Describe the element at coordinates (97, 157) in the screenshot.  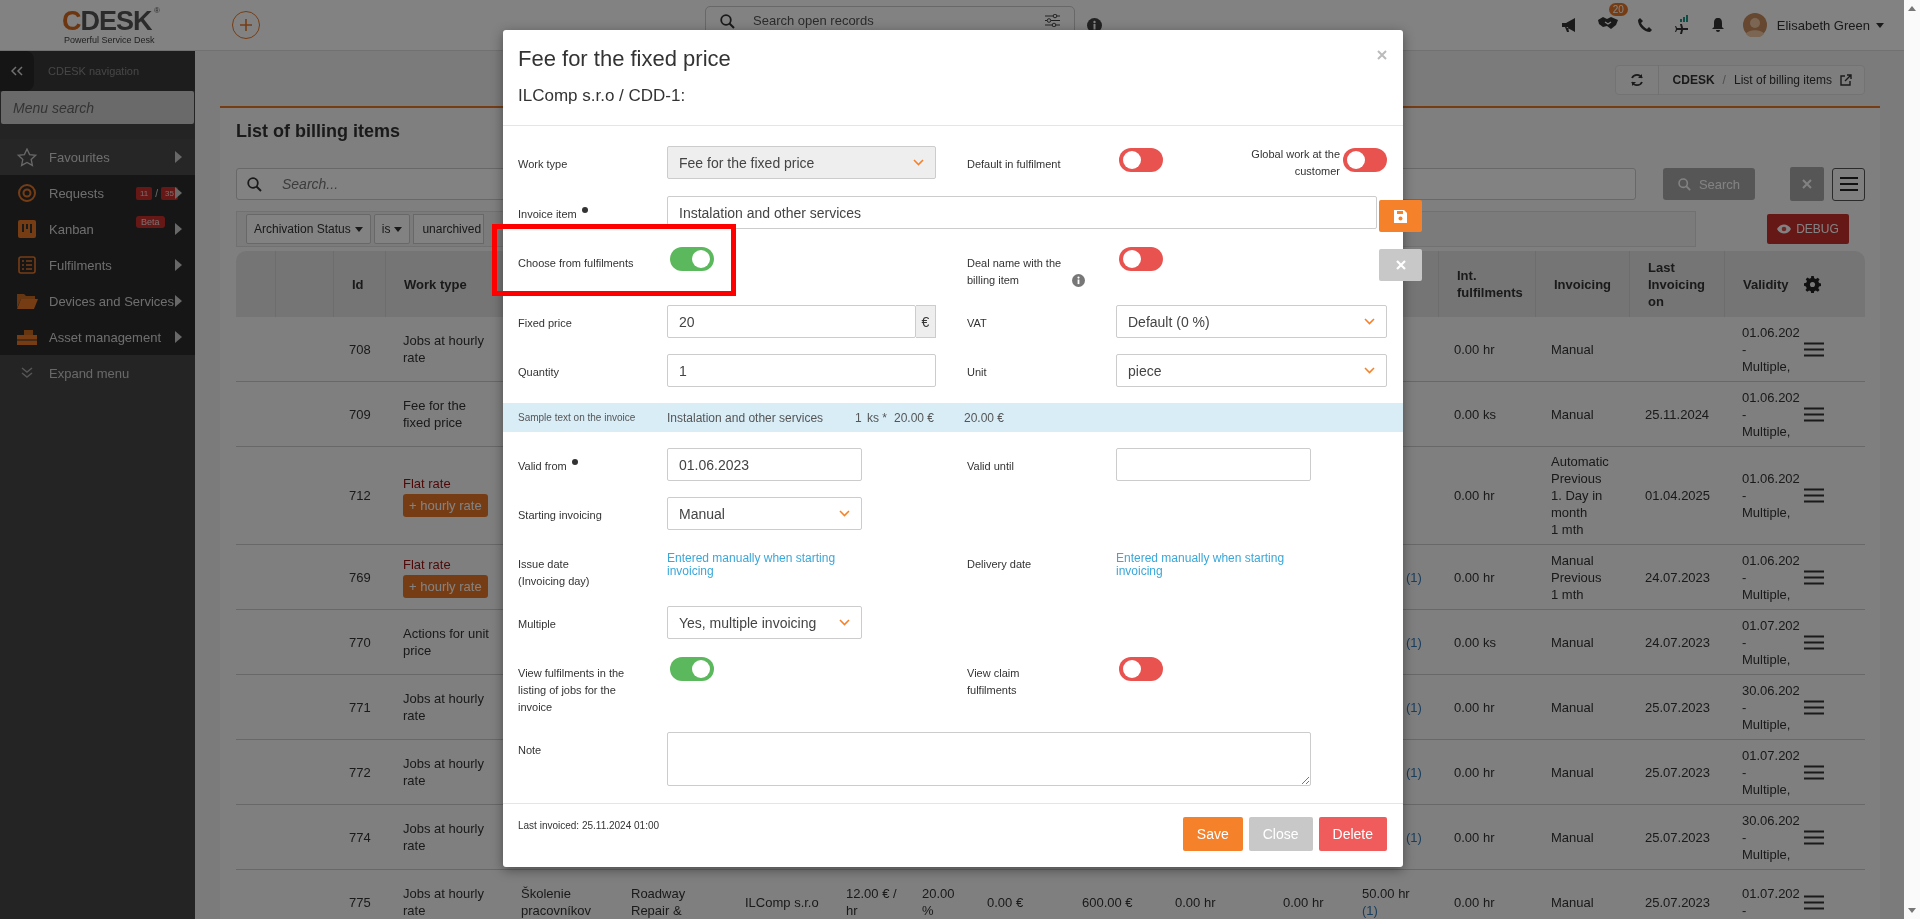
I see `sidebar-item: Favourites` at that location.